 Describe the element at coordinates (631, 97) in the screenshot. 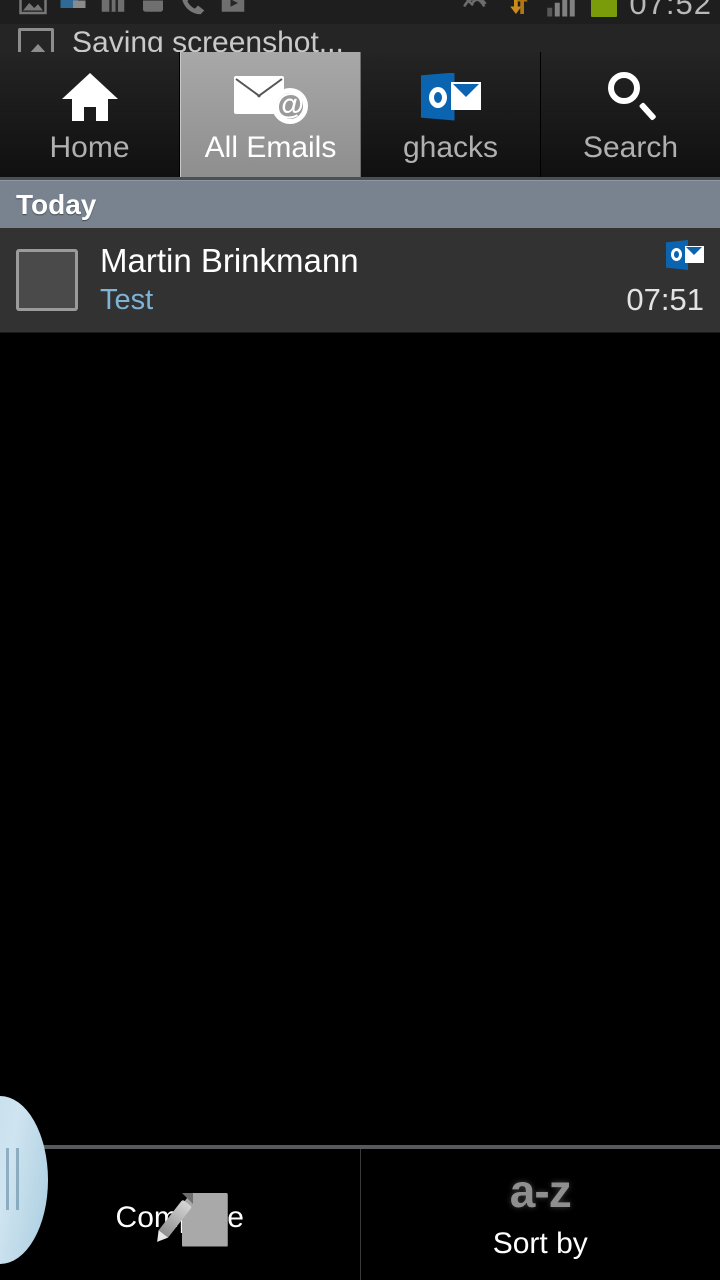

I see `search-icon` at that location.